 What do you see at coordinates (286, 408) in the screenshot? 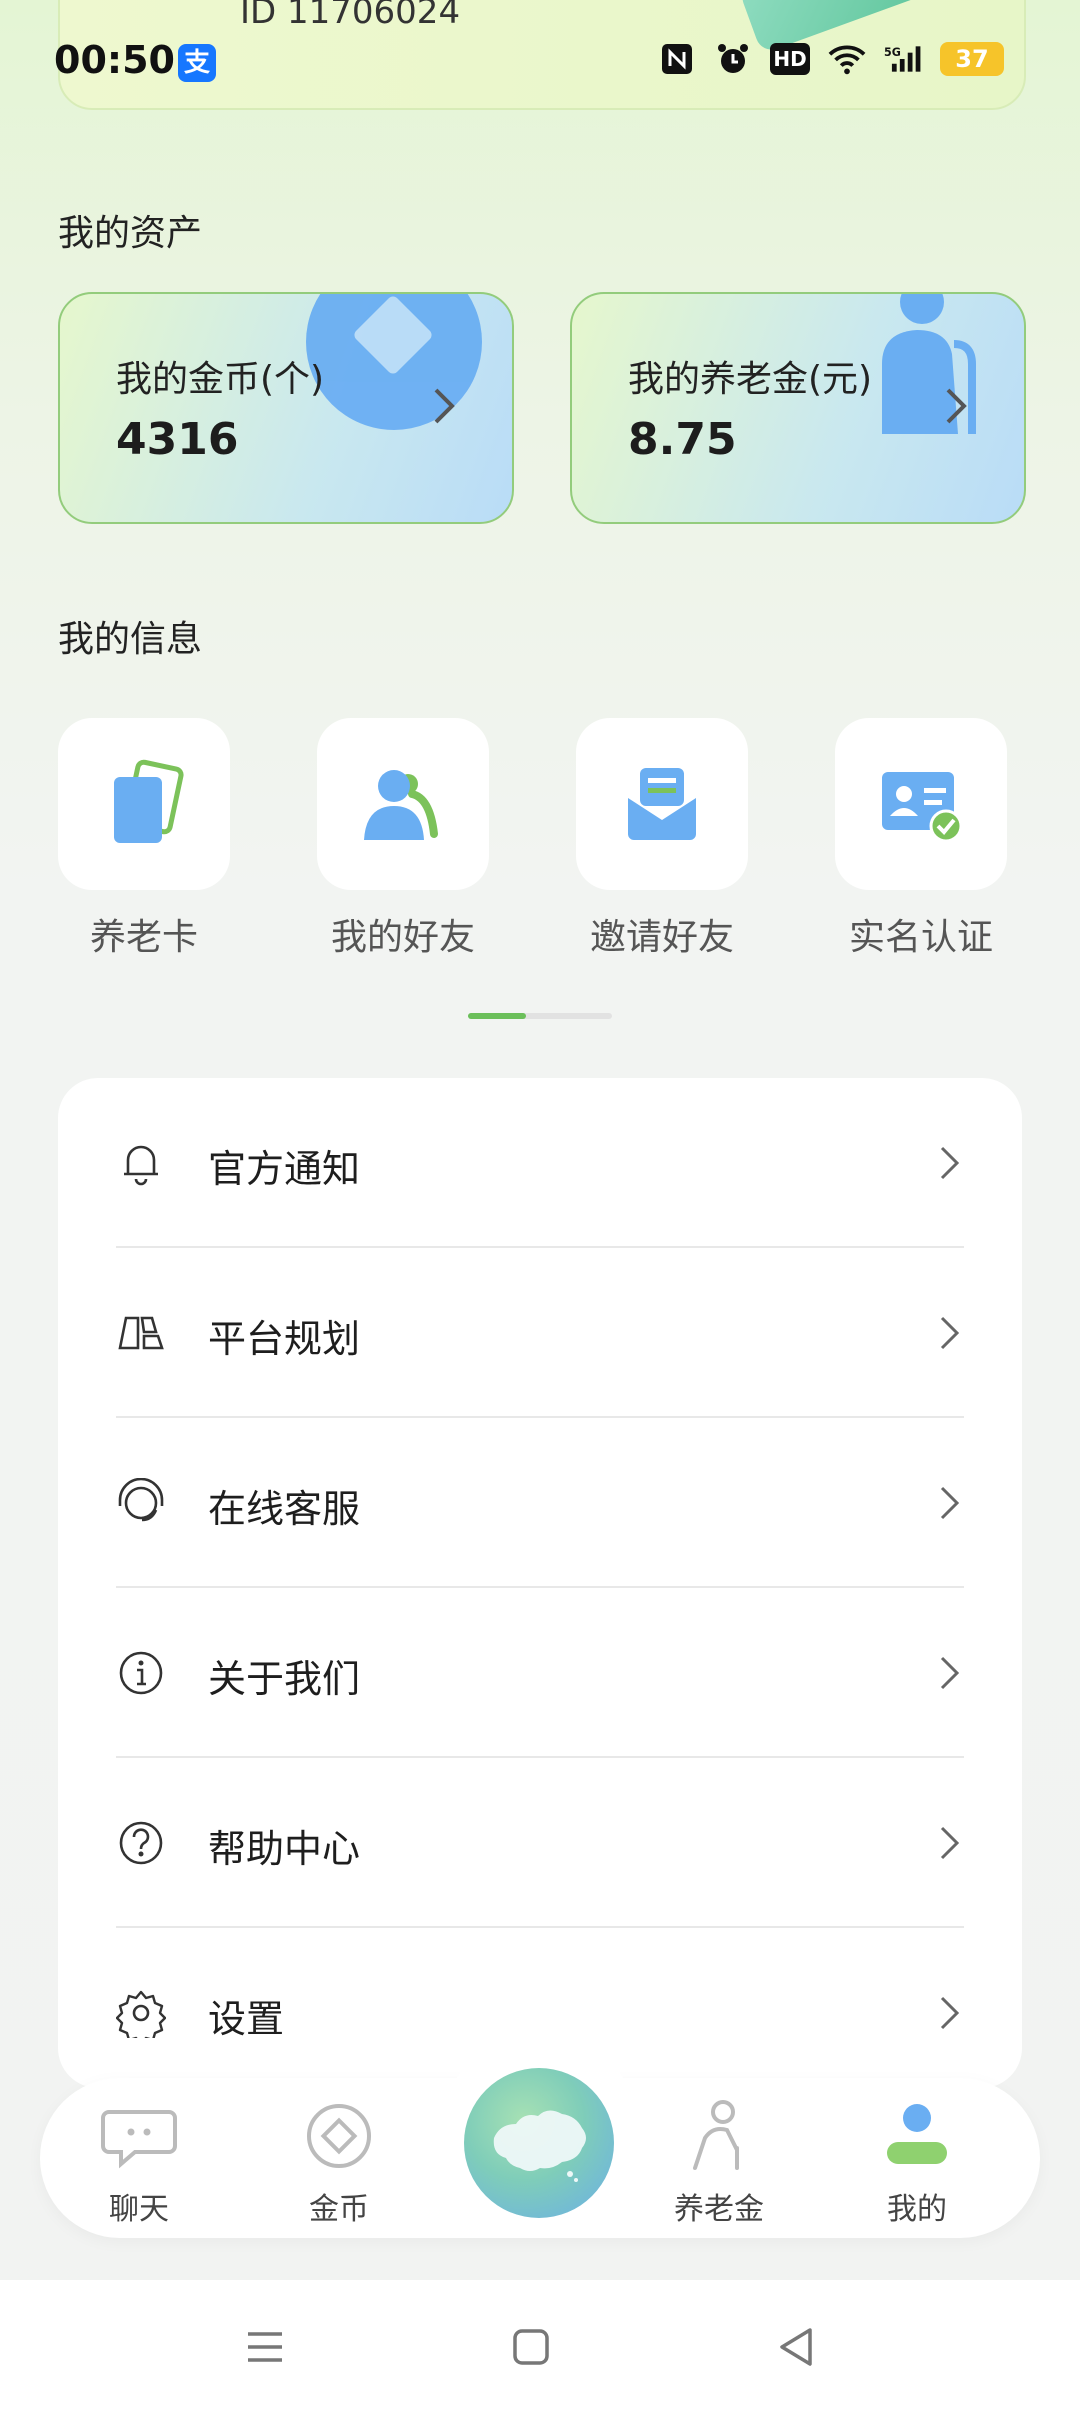
I see `coins-card: 我的金币(个) 4316` at bounding box center [286, 408].